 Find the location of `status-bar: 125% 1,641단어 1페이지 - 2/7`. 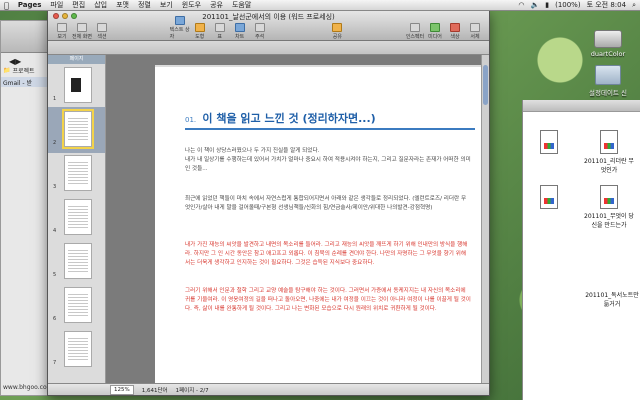

status-bar: 125% 1,641단어 1페이지 - 2/7 is located at coordinates (268, 389).